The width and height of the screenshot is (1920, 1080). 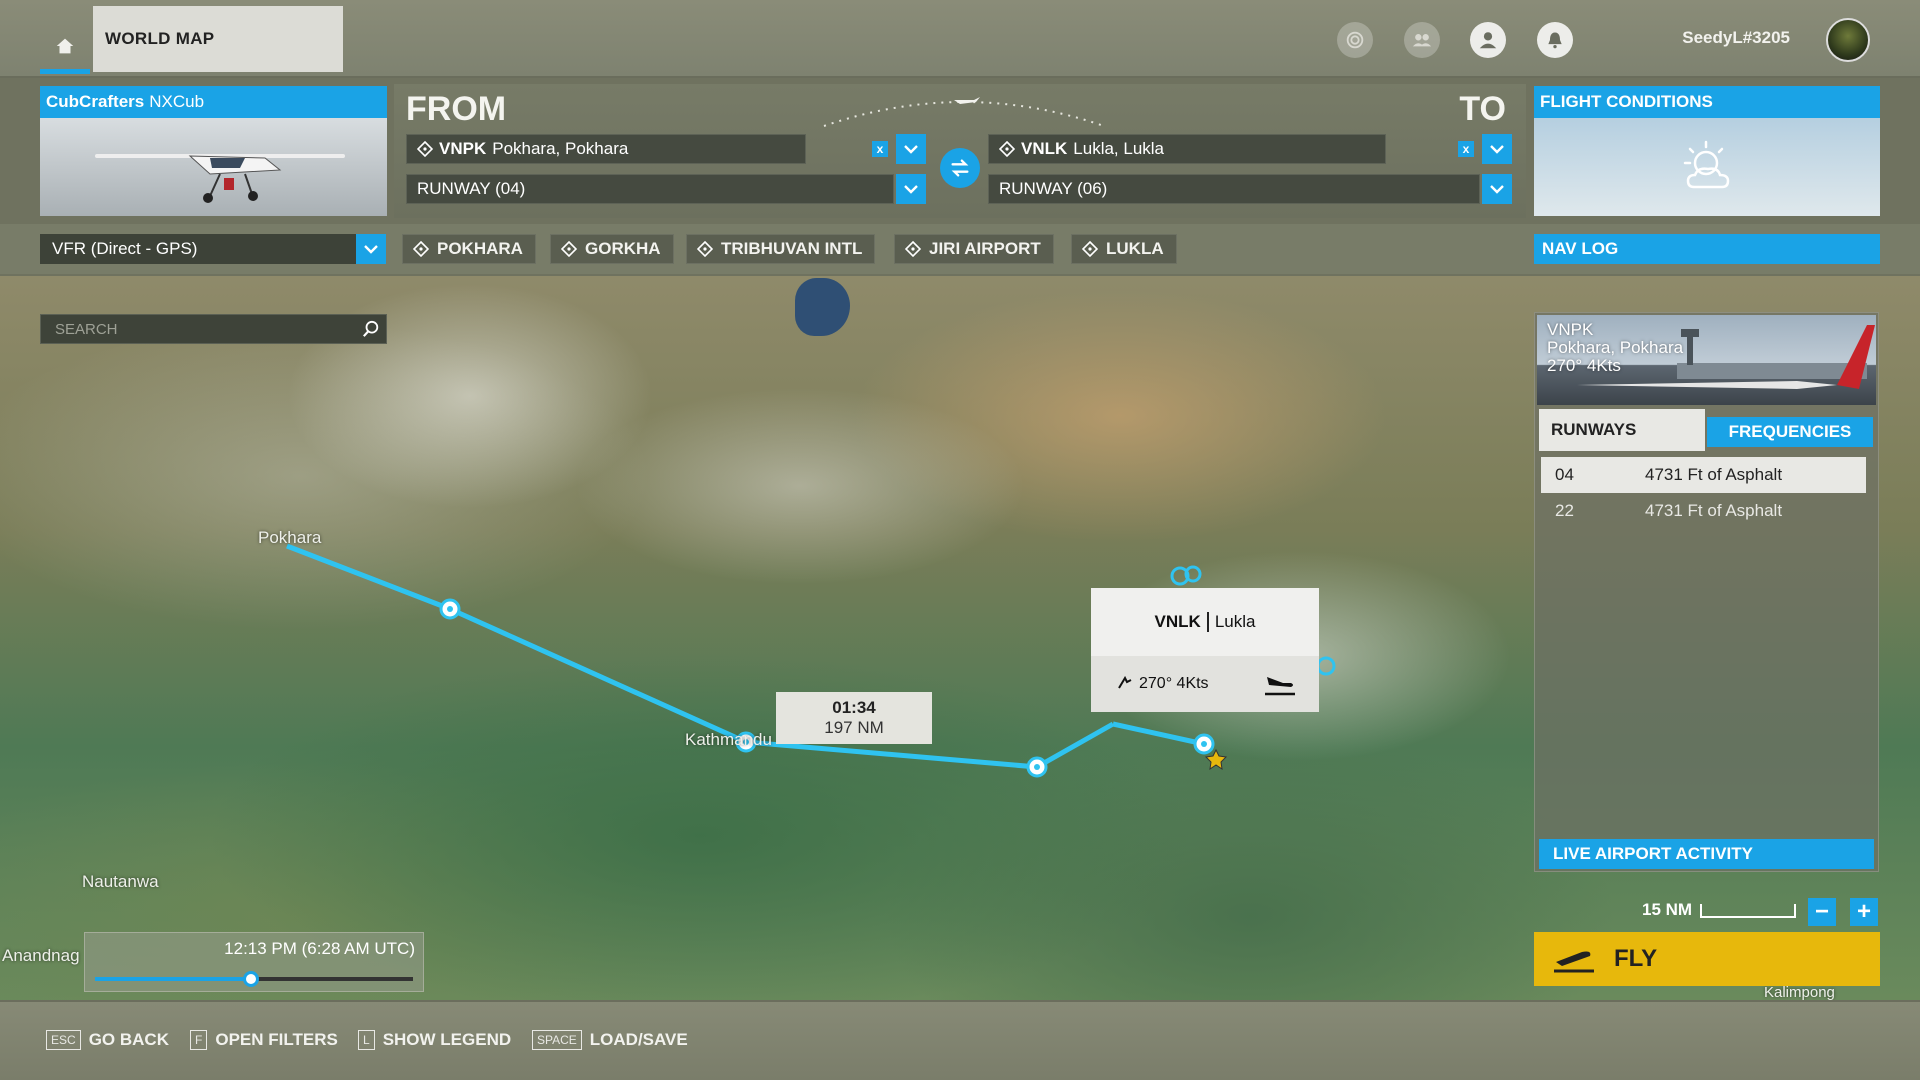 I want to click on swap-icon, so click(x=960, y=168).